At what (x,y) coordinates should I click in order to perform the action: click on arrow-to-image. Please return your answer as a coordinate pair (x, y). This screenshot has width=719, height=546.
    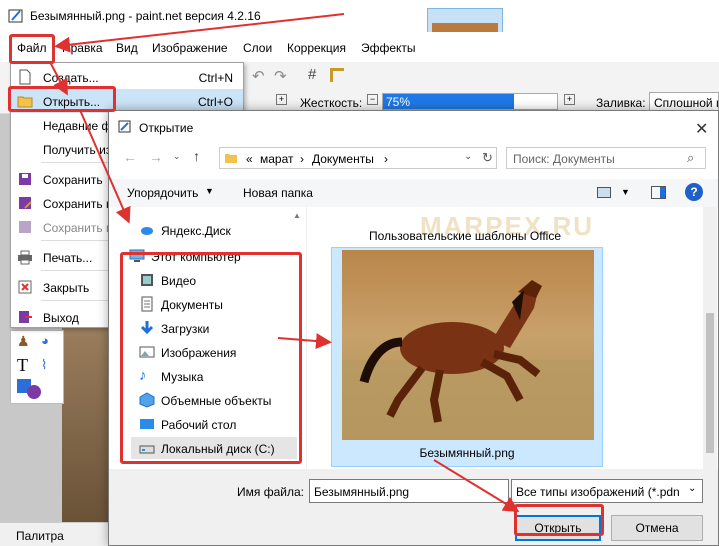
    Looking at the image, I should click on (304, 341).